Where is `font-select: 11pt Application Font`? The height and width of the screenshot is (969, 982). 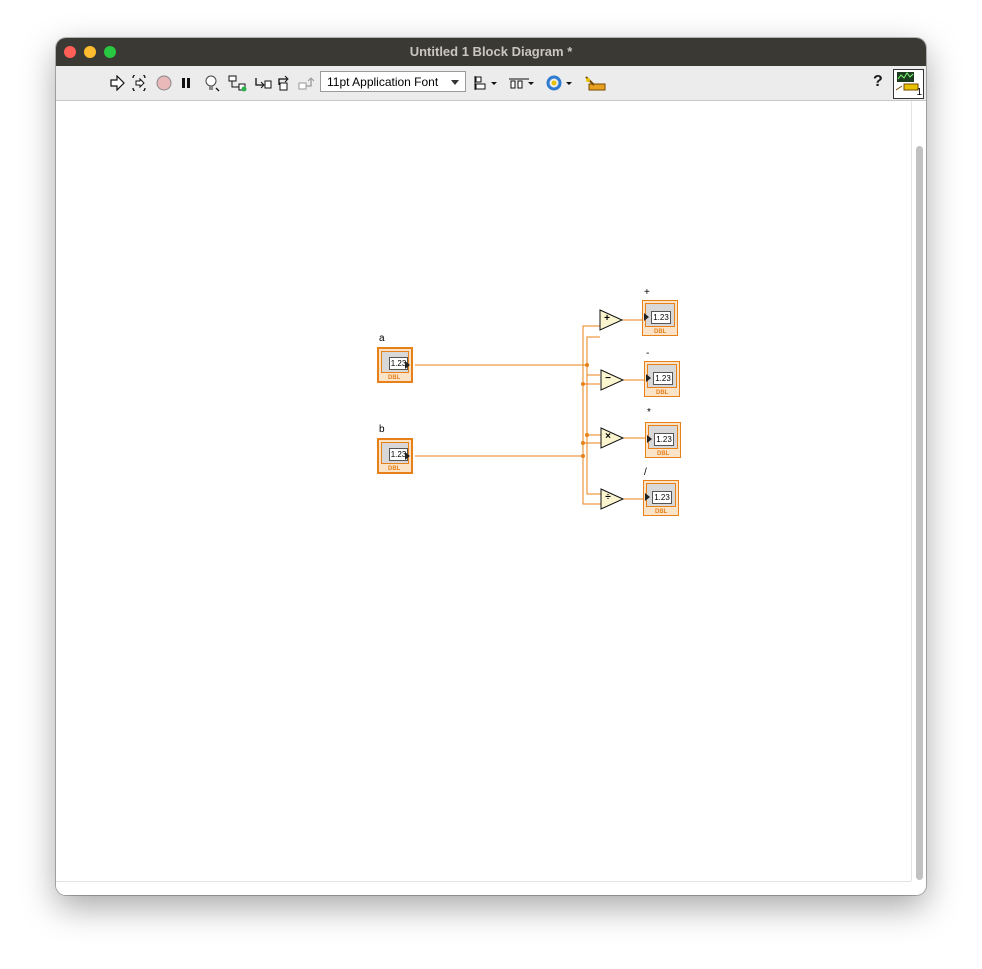
font-select: 11pt Application Font is located at coordinates (393, 81).